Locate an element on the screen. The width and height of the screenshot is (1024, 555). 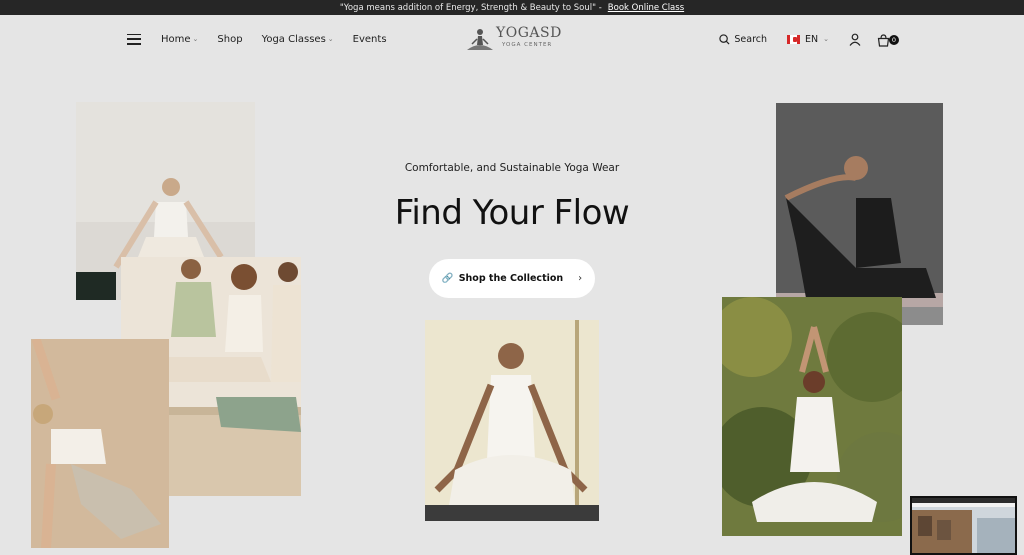
nav-item-shop: Shop is located at coordinates (229, 39).